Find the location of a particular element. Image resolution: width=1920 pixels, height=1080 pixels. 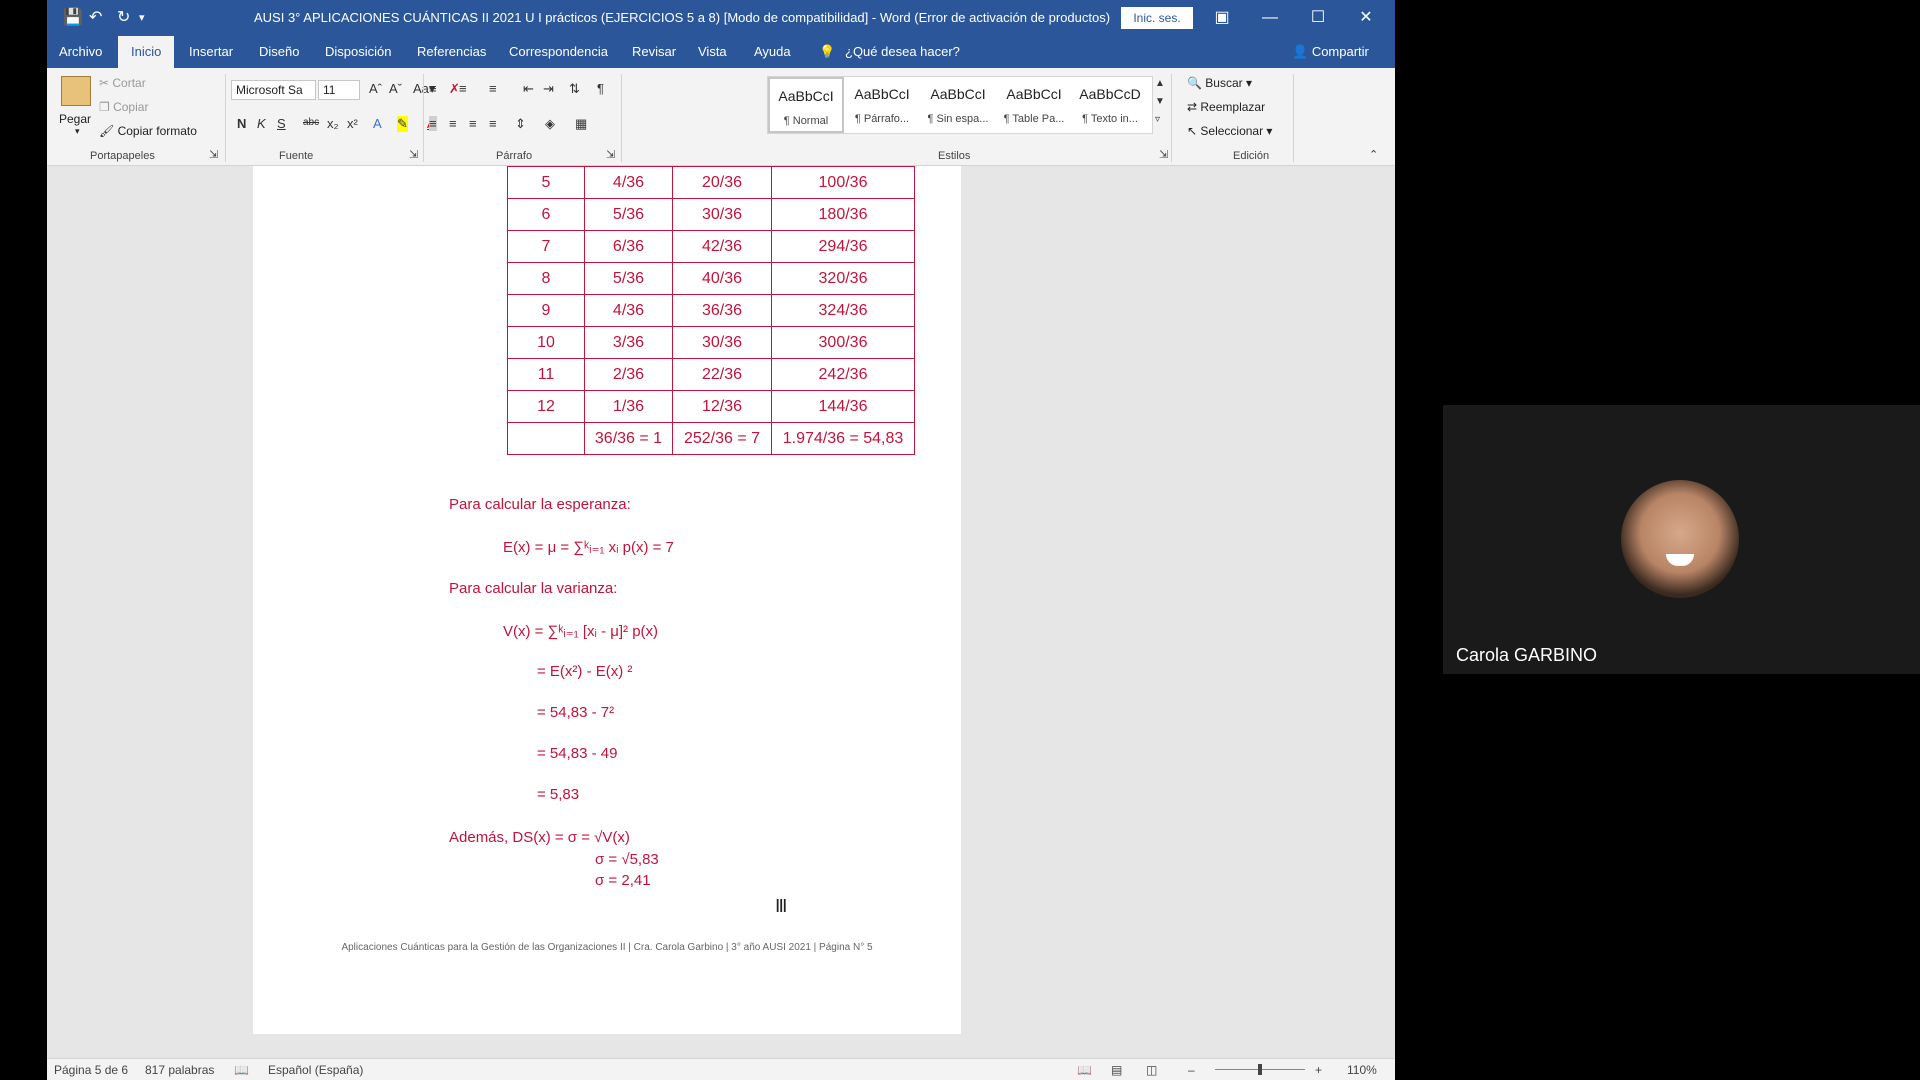

decrease-indent-icon: ⇤ is located at coordinates (528, 89).